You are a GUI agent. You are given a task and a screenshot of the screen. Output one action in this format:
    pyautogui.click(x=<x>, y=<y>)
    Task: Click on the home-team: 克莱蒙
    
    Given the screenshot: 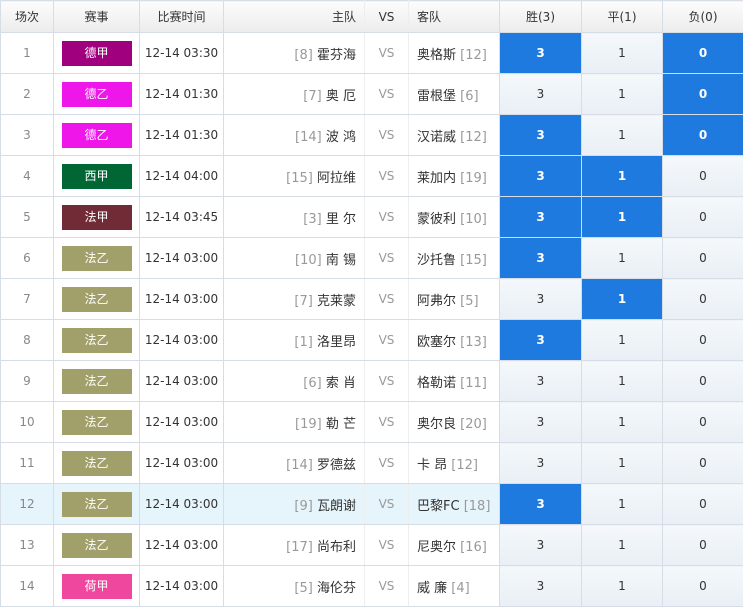 What is the action you would take?
    pyautogui.click(x=336, y=301)
    